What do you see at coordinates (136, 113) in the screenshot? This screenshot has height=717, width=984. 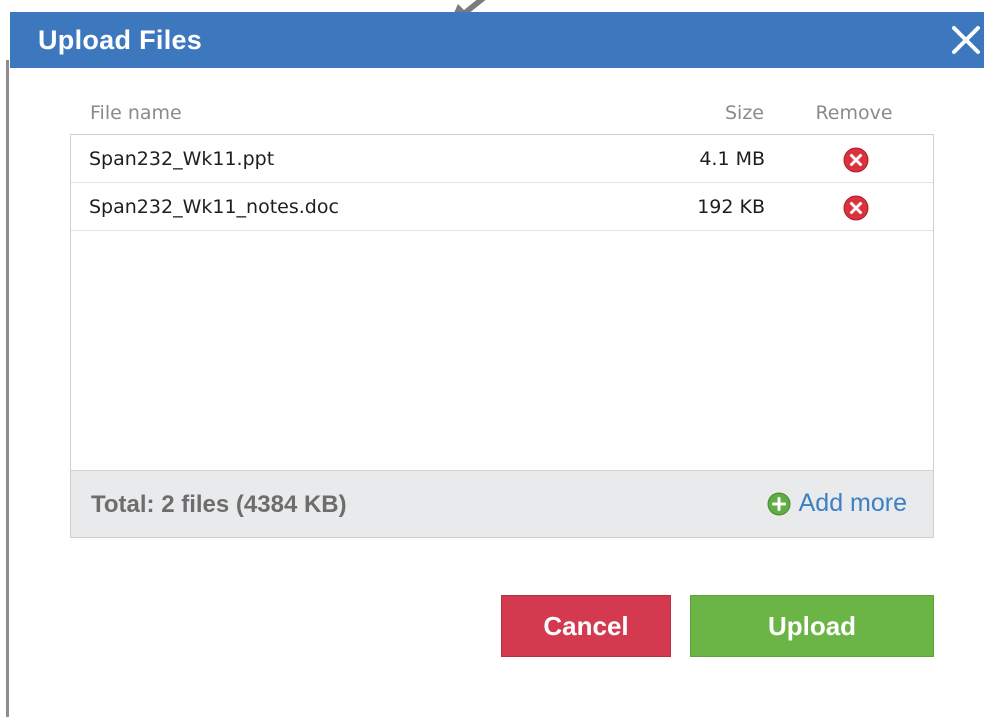 I see `column-header-file-name: File name` at bounding box center [136, 113].